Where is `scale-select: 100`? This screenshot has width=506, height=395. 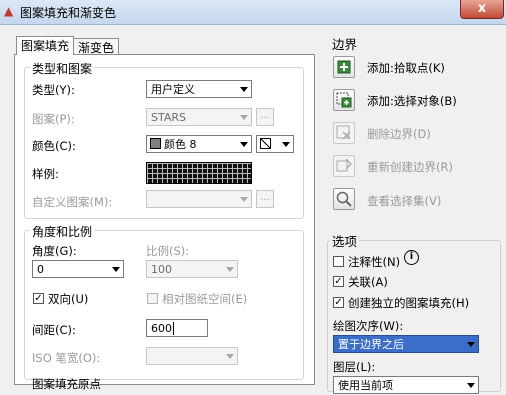 scale-select: 100 is located at coordinates (192, 269).